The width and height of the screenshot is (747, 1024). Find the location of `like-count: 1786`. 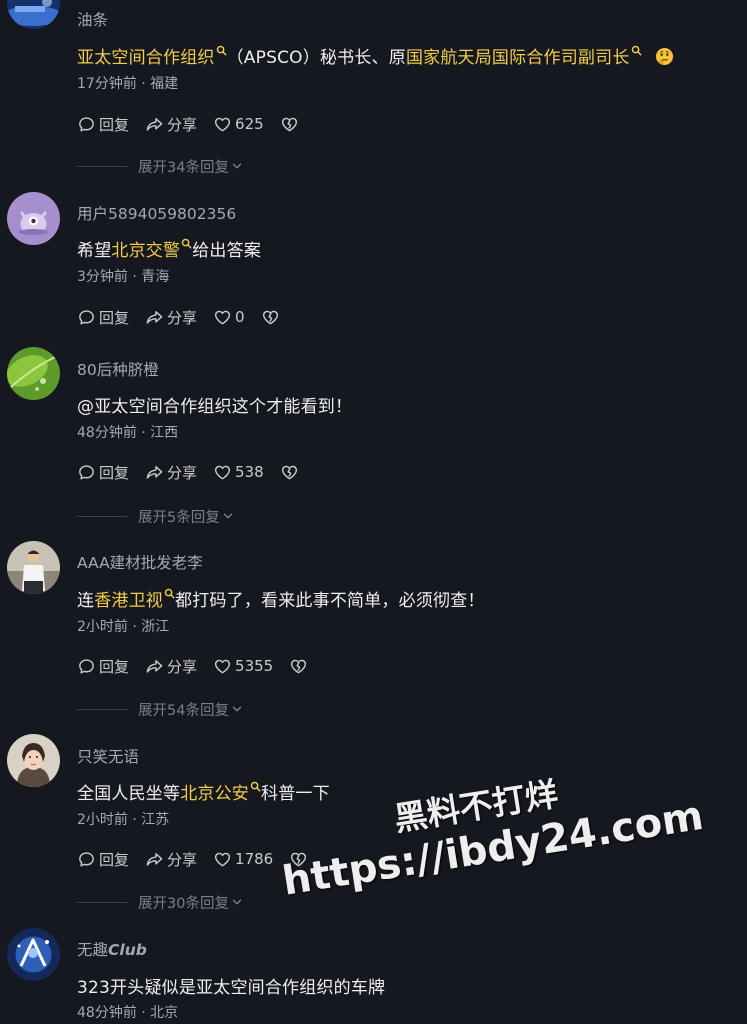

like-count: 1786 is located at coordinates (254, 859).